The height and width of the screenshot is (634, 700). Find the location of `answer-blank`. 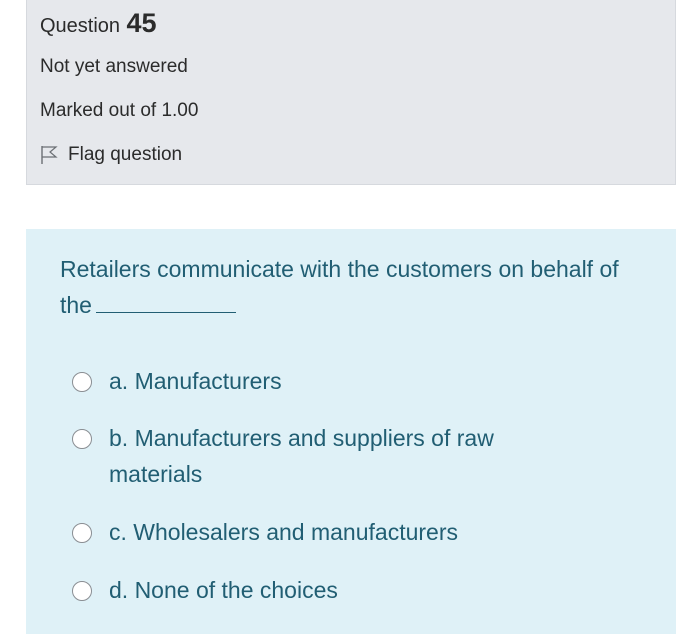

answer-blank is located at coordinates (165, 304).